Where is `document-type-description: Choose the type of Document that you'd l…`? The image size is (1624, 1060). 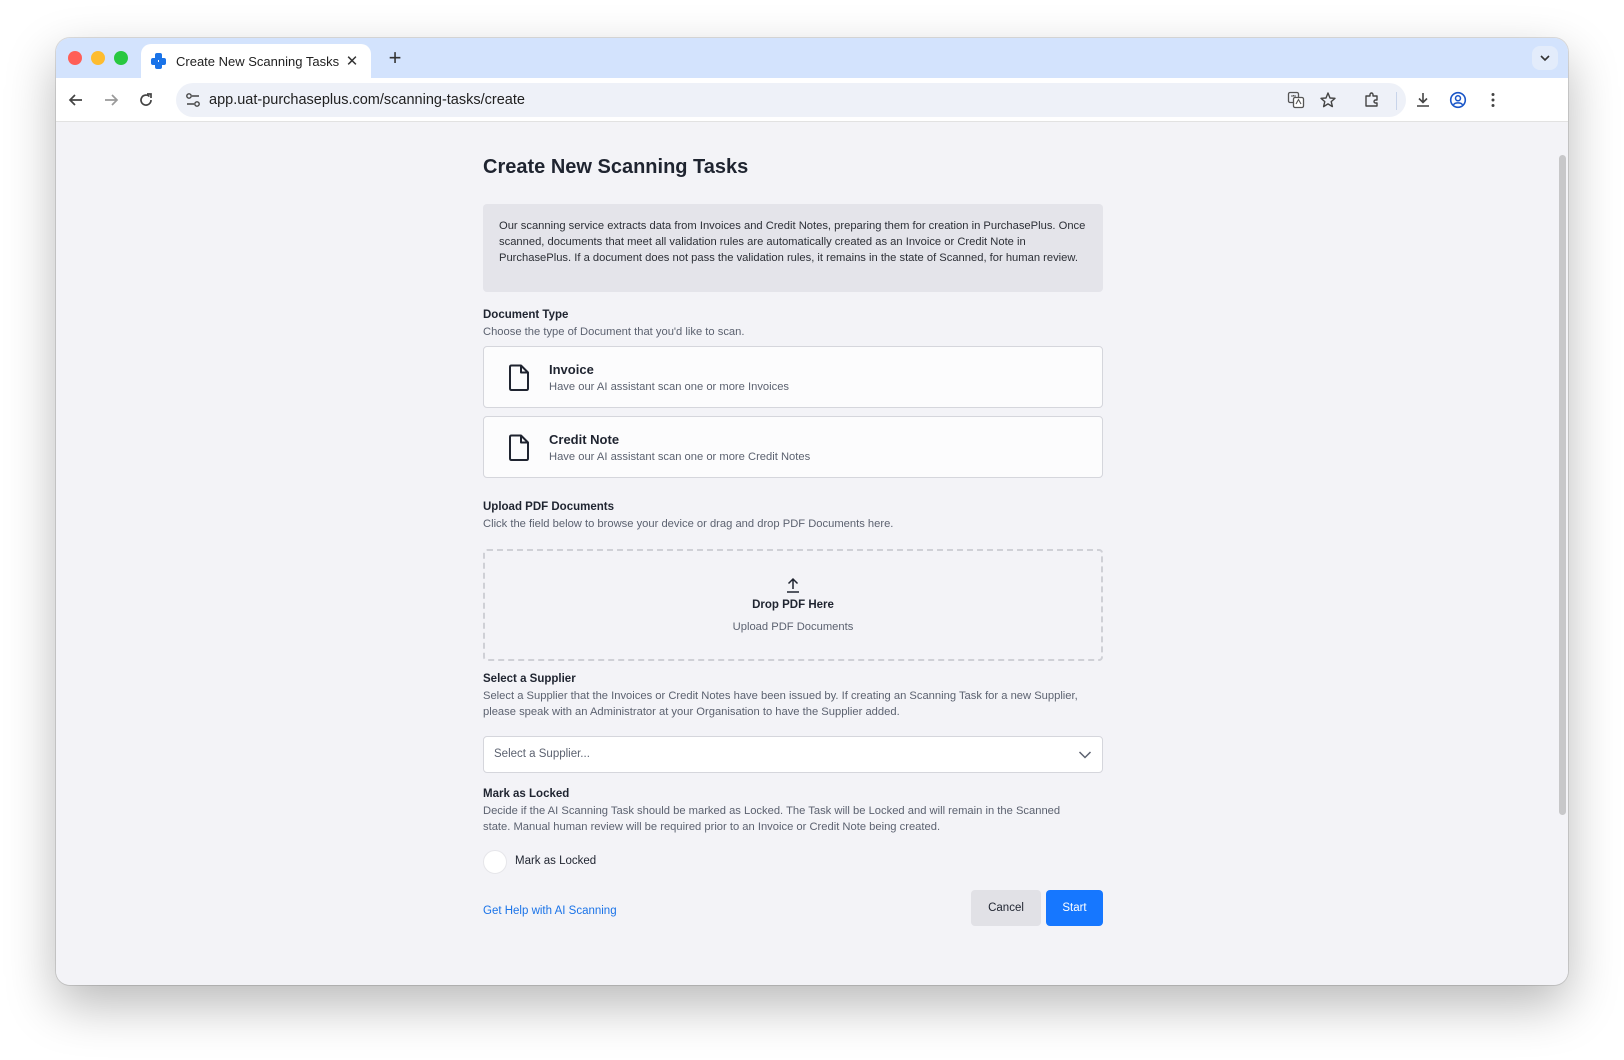 document-type-description: Choose the type of Document that you'd l… is located at coordinates (614, 332).